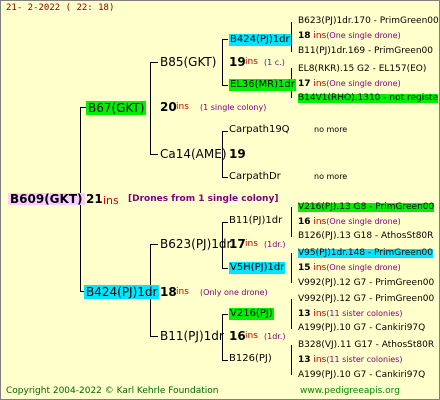  Describe the element at coordinates (365, 253) in the screenshot. I see `g4-line: V95(PJ)1dr.148 - PrimGreen00` at that location.